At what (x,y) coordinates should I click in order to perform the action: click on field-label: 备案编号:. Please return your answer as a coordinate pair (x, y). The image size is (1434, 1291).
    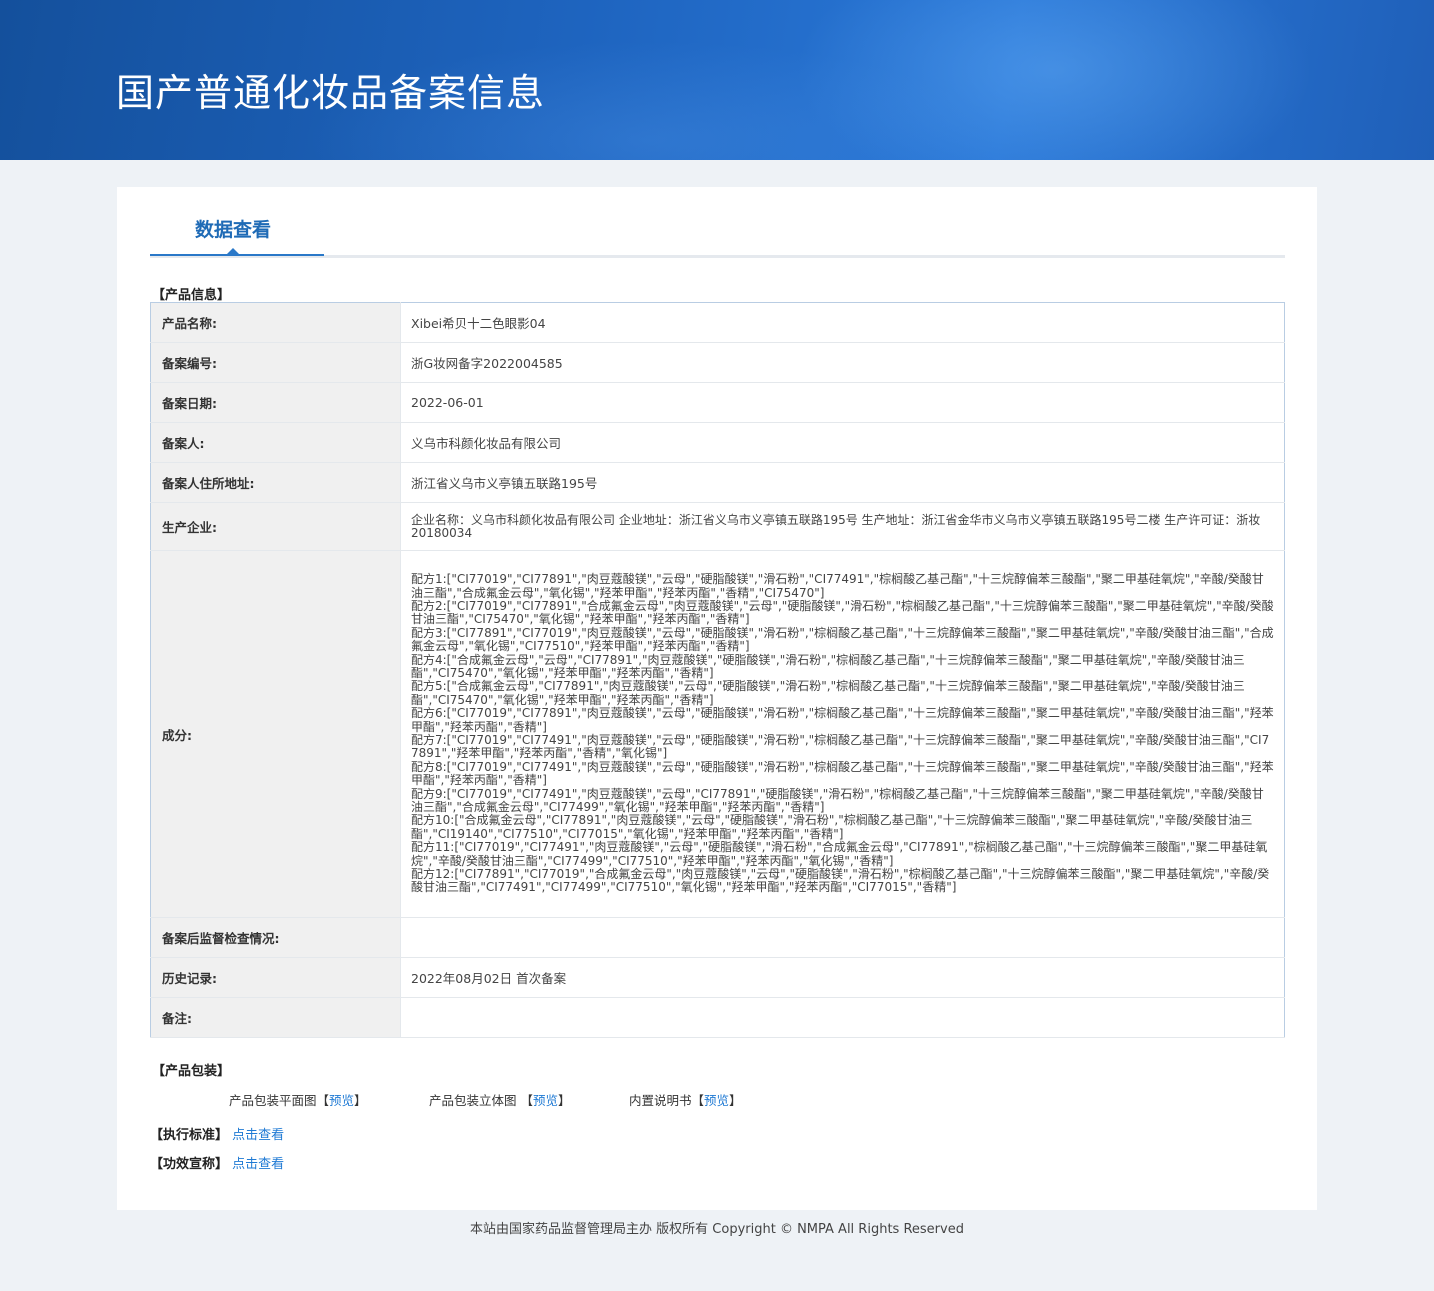
    Looking at the image, I should click on (275, 362).